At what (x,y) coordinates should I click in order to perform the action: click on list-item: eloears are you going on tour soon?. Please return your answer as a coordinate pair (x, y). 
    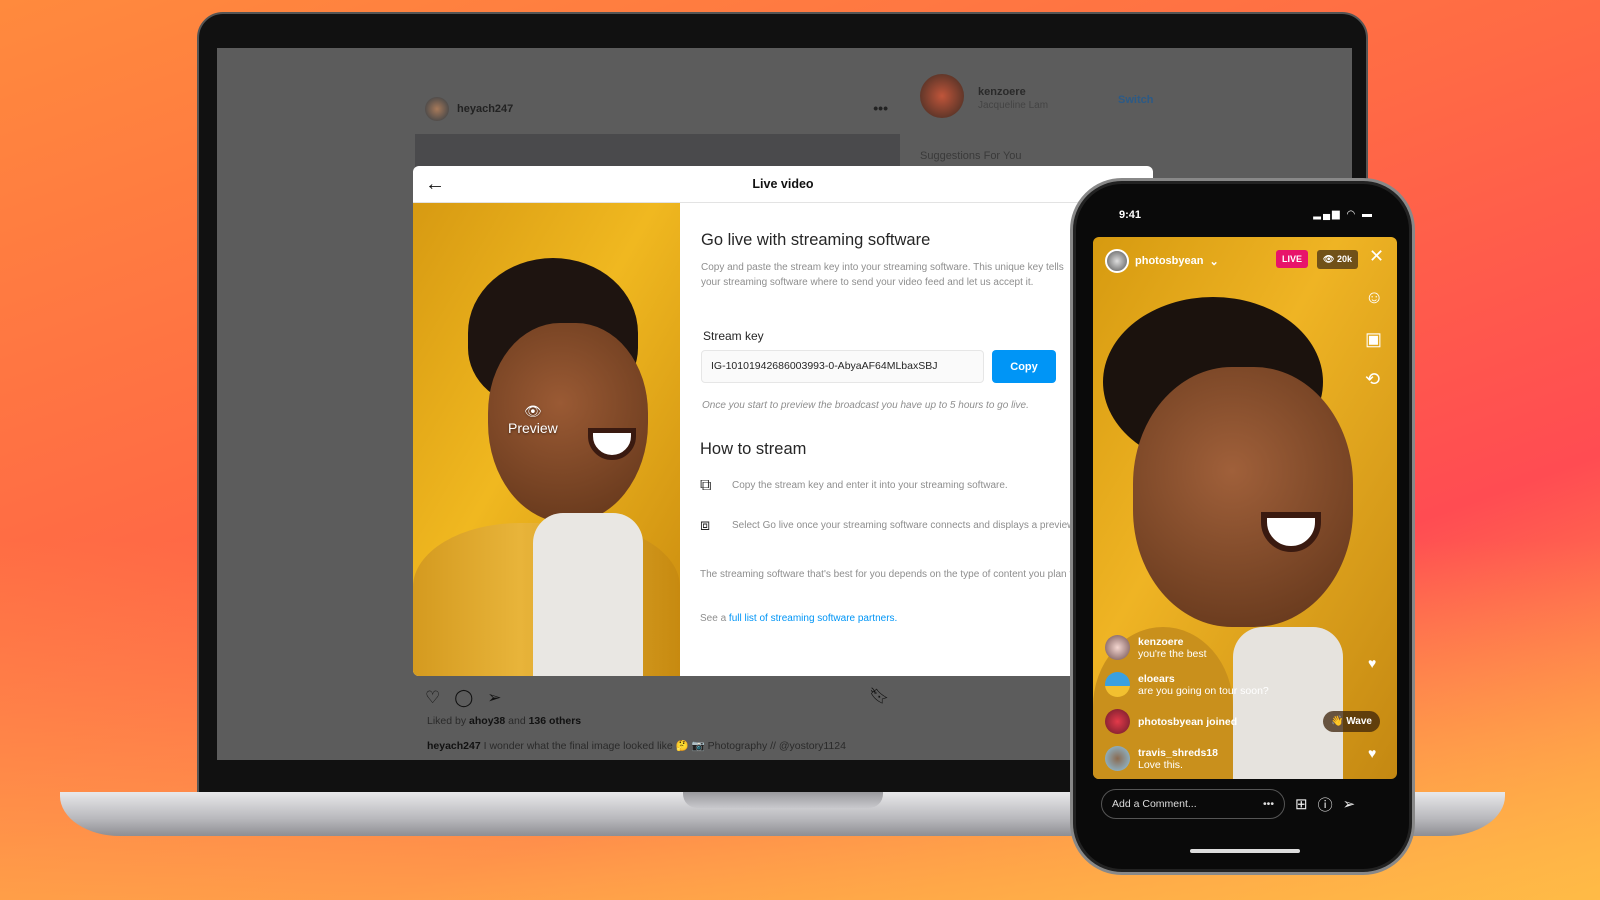
    Looking at the image, I should click on (1205, 684).